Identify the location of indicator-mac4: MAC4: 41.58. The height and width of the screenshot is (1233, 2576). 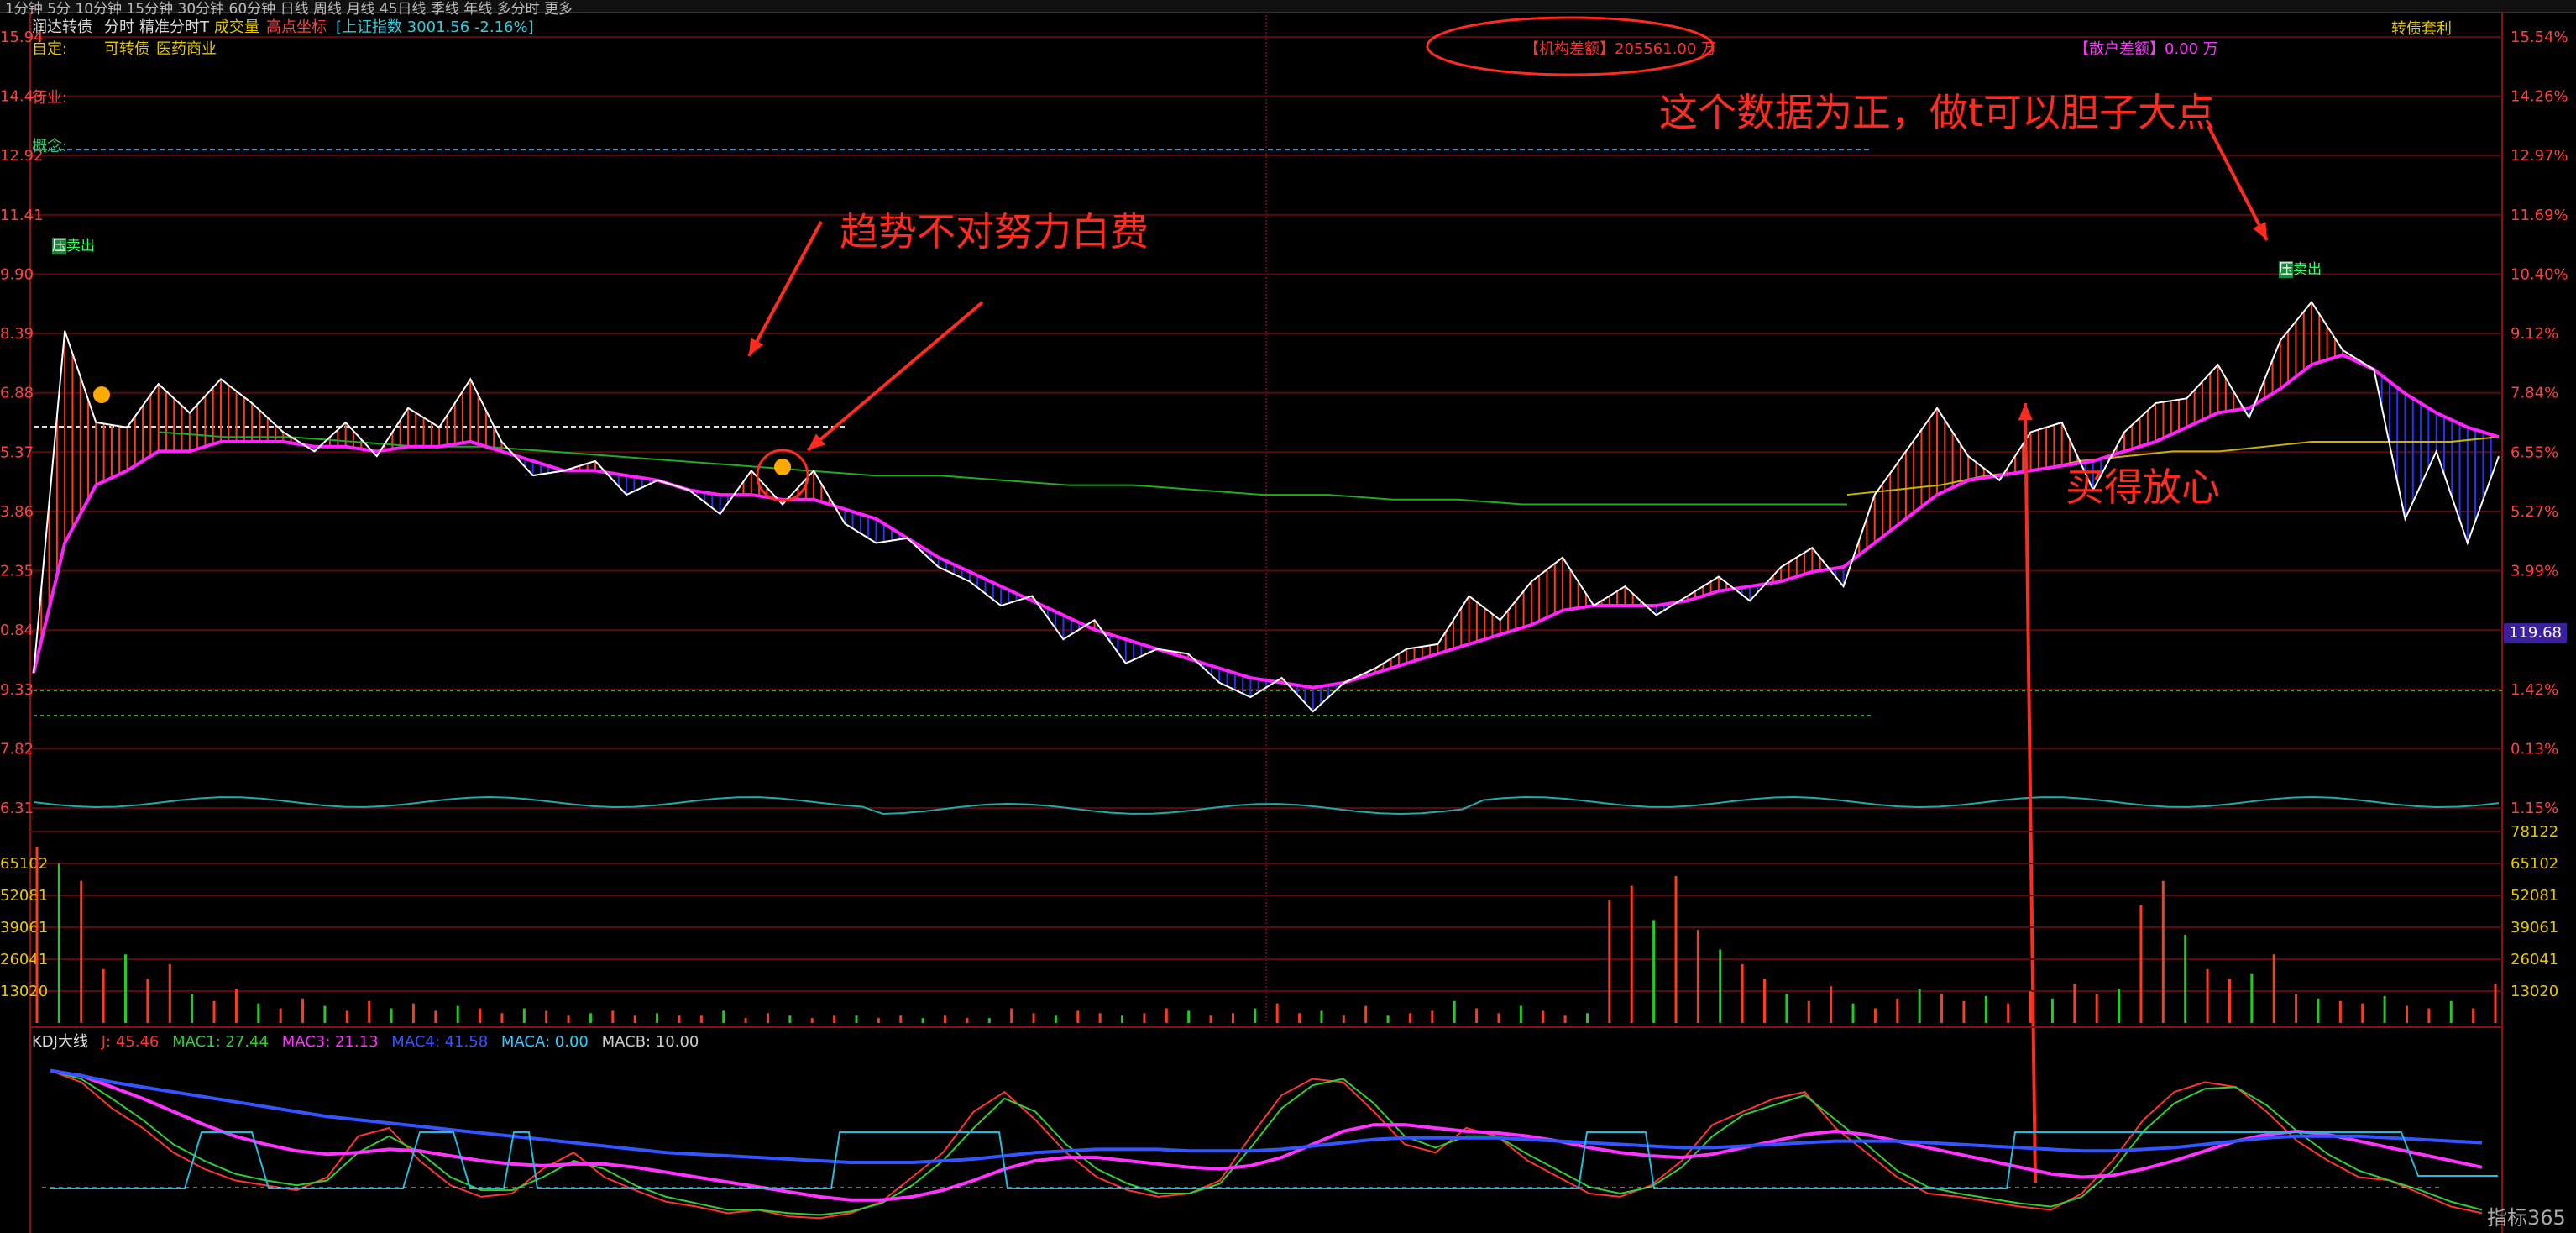
(440, 1042).